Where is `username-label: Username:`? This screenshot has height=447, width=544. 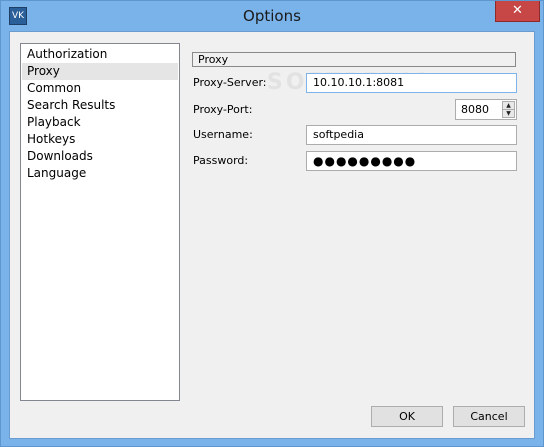
username-label: Username: is located at coordinates (223, 134).